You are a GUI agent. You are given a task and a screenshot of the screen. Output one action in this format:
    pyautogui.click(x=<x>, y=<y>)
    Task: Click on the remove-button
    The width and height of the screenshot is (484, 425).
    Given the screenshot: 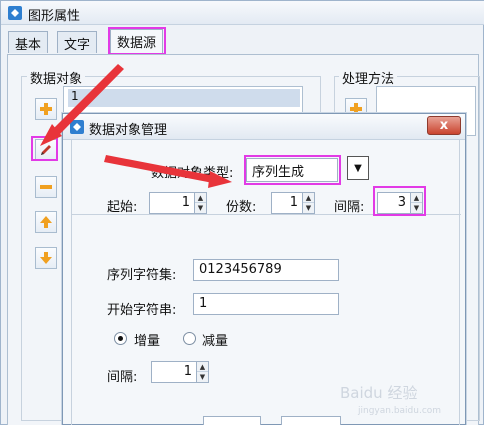 What is the action you would take?
    pyautogui.click(x=46, y=187)
    